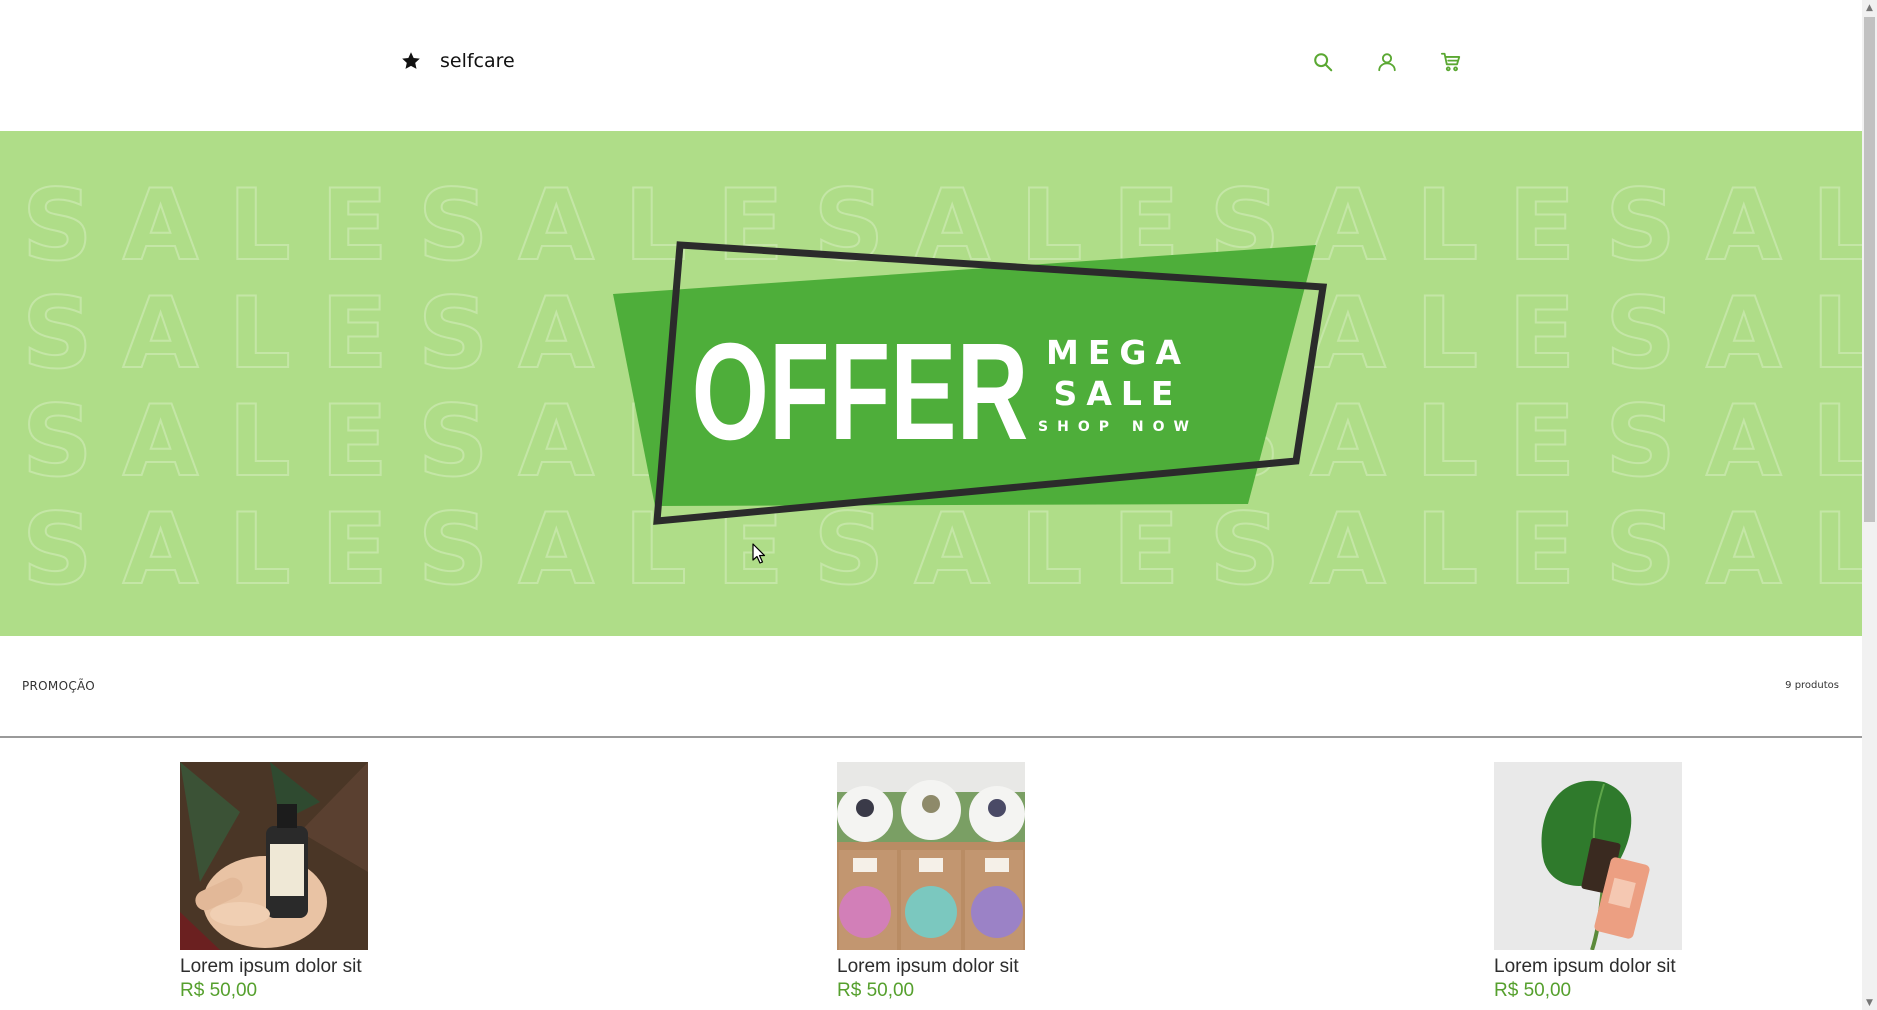  What do you see at coordinates (860, 392) in the screenshot?
I see `offer-title: OFFER` at bounding box center [860, 392].